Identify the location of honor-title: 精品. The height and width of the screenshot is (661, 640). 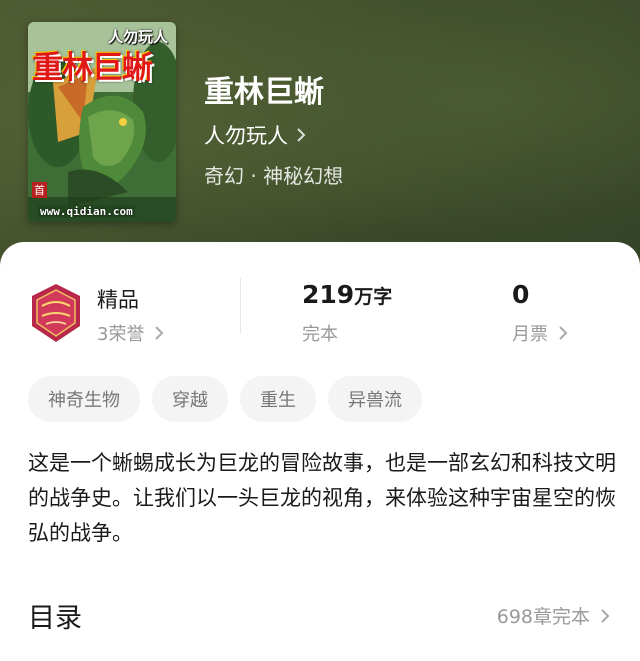
(118, 300).